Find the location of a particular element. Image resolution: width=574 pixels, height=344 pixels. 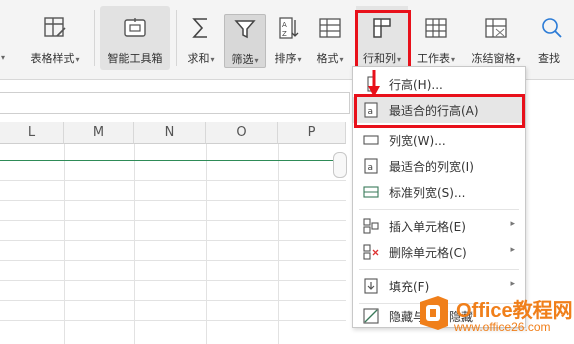

column-width-icon is located at coordinates (371, 140).